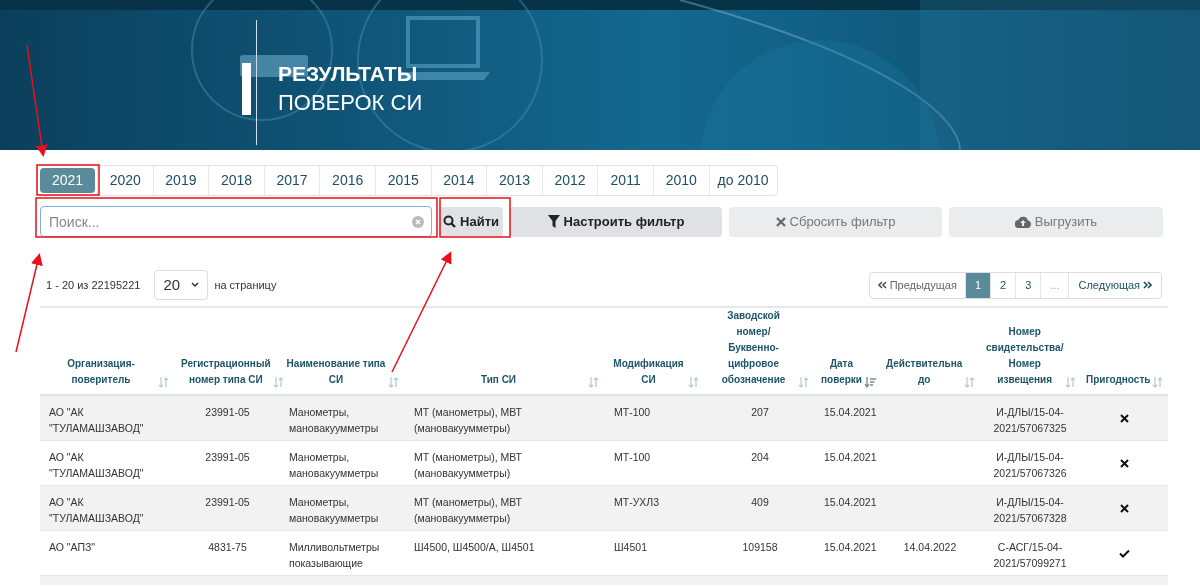  What do you see at coordinates (1030, 509) in the screenshot?
I see `table-cell: И-ДЛЫ/15-04-2021/57067328` at bounding box center [1030, 509].